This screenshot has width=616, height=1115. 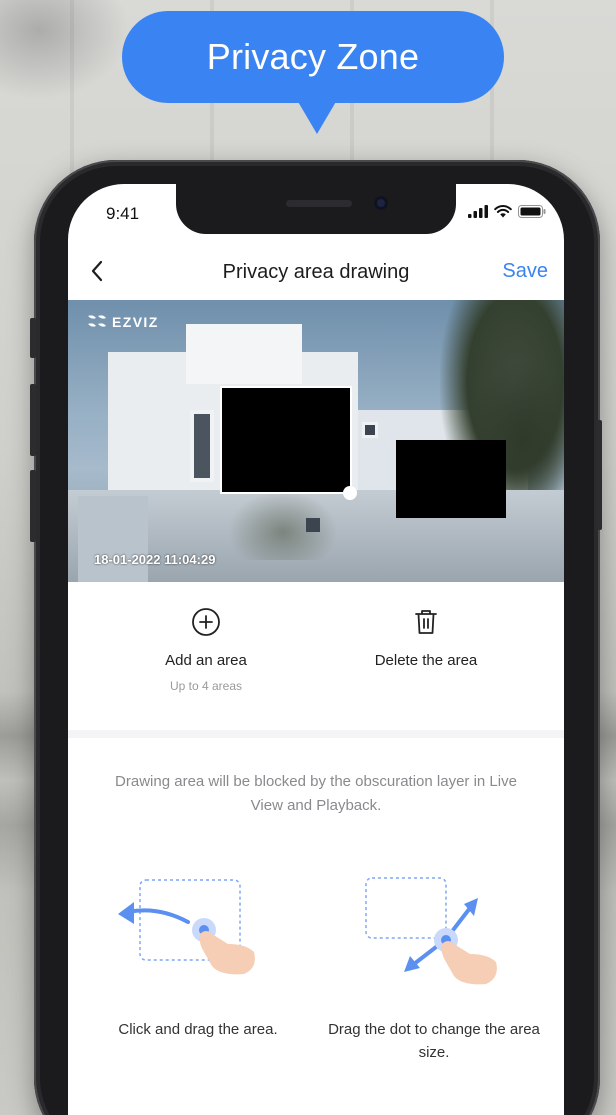 I want to click on live-shrub, so click(x=283, y=525).